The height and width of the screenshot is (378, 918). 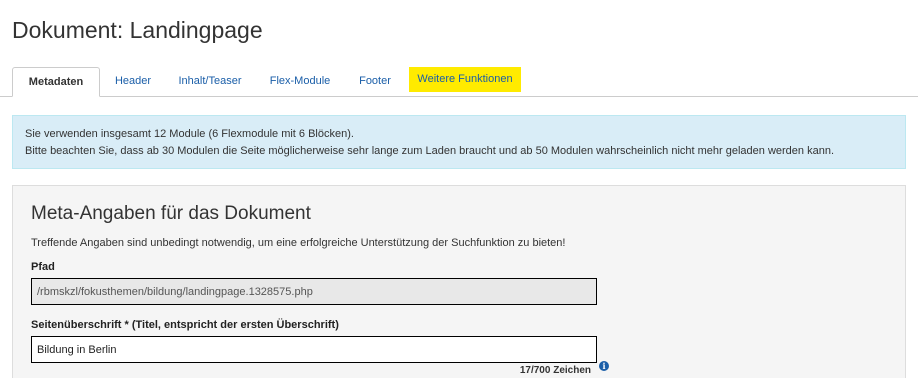 I want to click on tab-footer: Footer, so click(x=375, y=81).